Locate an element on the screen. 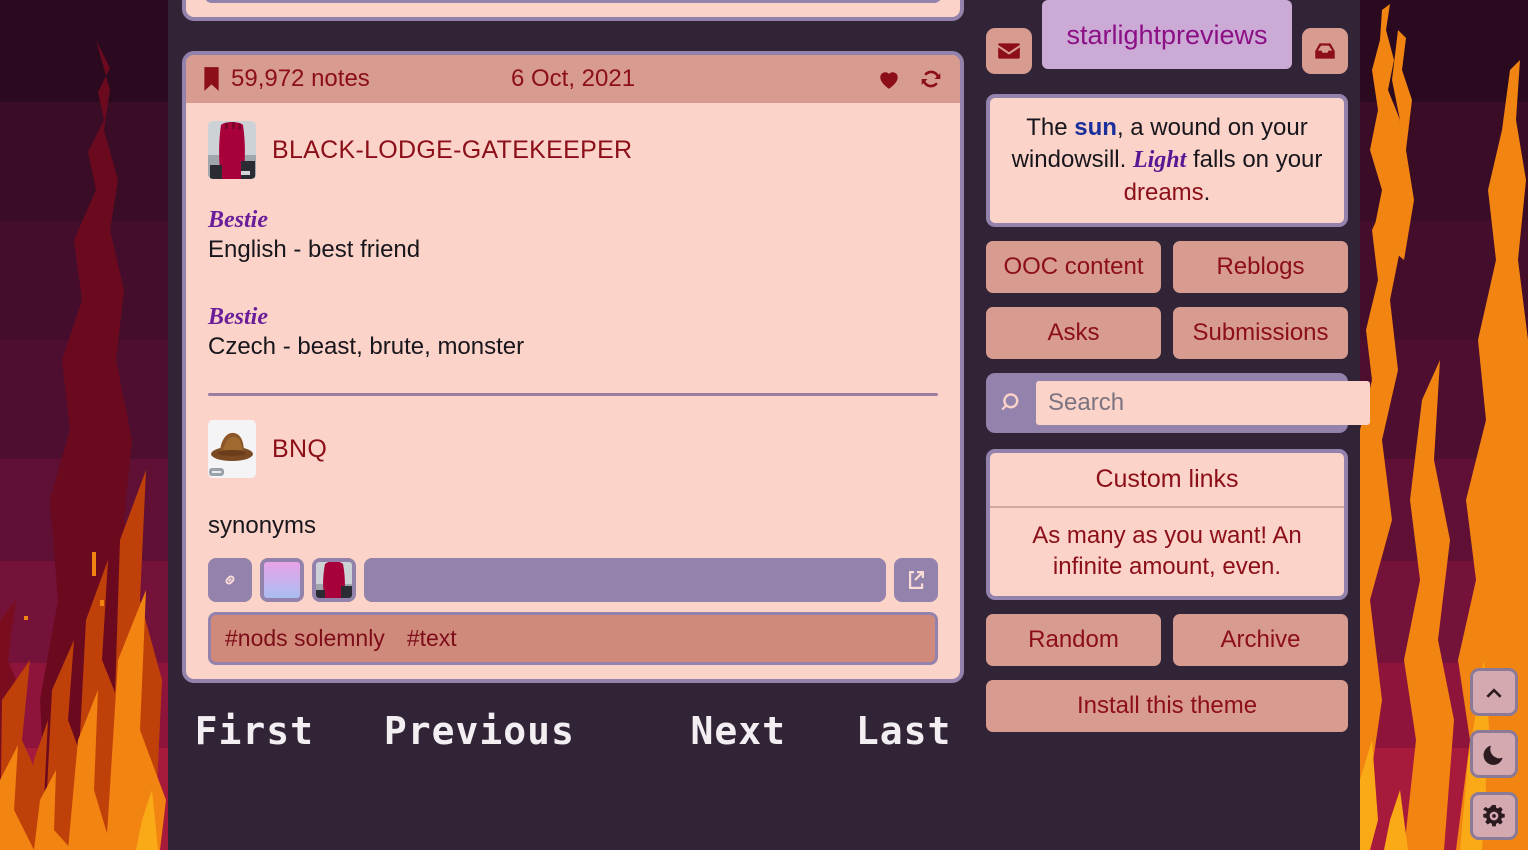 This screenshot has height=850, width=1528. desc-part-4: . is located at coordinates (1207, 192).